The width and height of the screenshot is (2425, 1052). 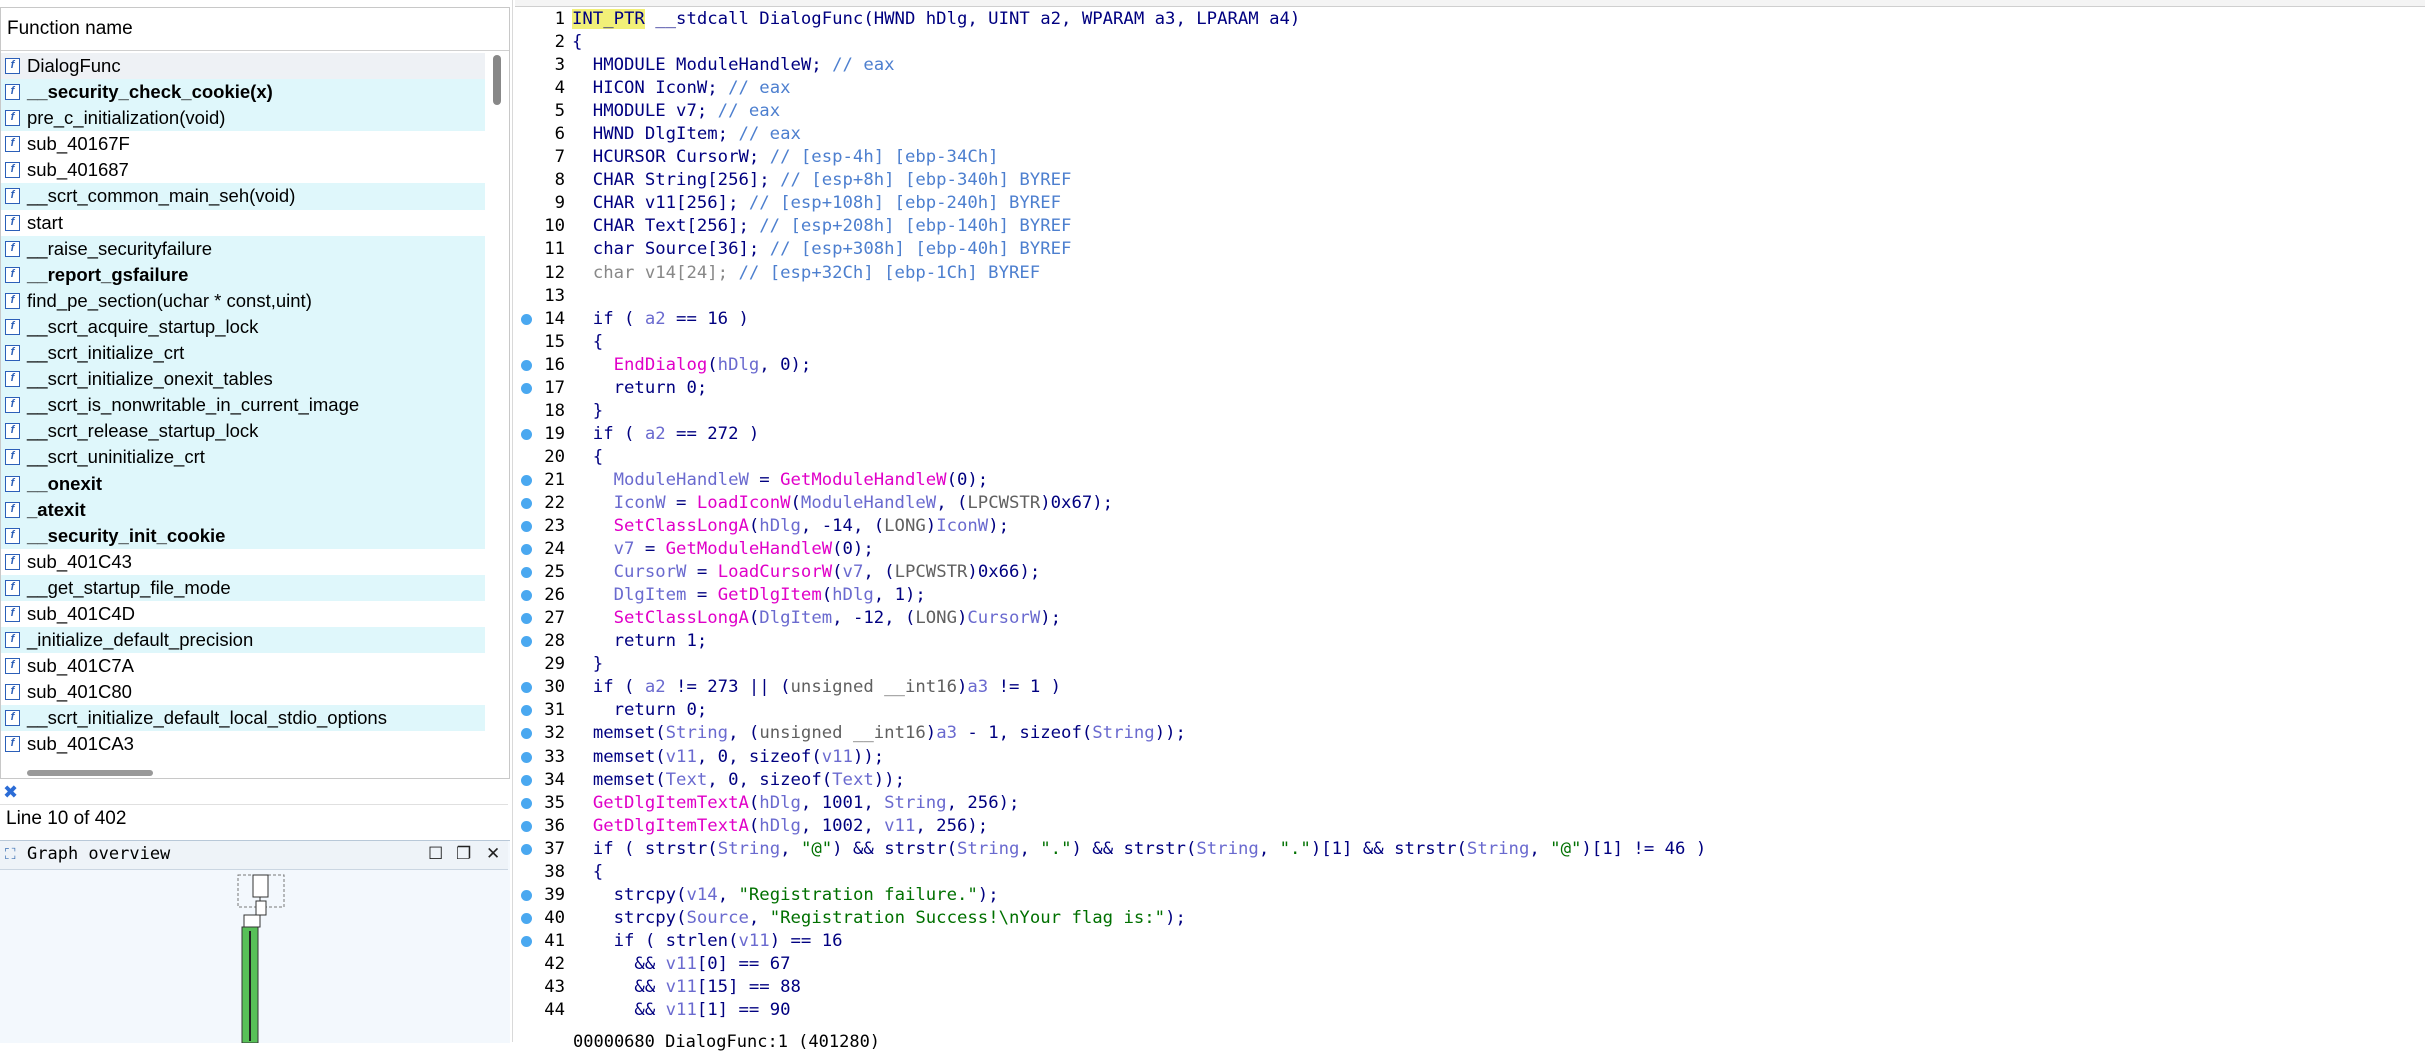 What do you see at coordinates (692, 365) in the screenshot?
I see `code-text: EndDialog(hDlg, 0);` at bounding box center [692, 365].